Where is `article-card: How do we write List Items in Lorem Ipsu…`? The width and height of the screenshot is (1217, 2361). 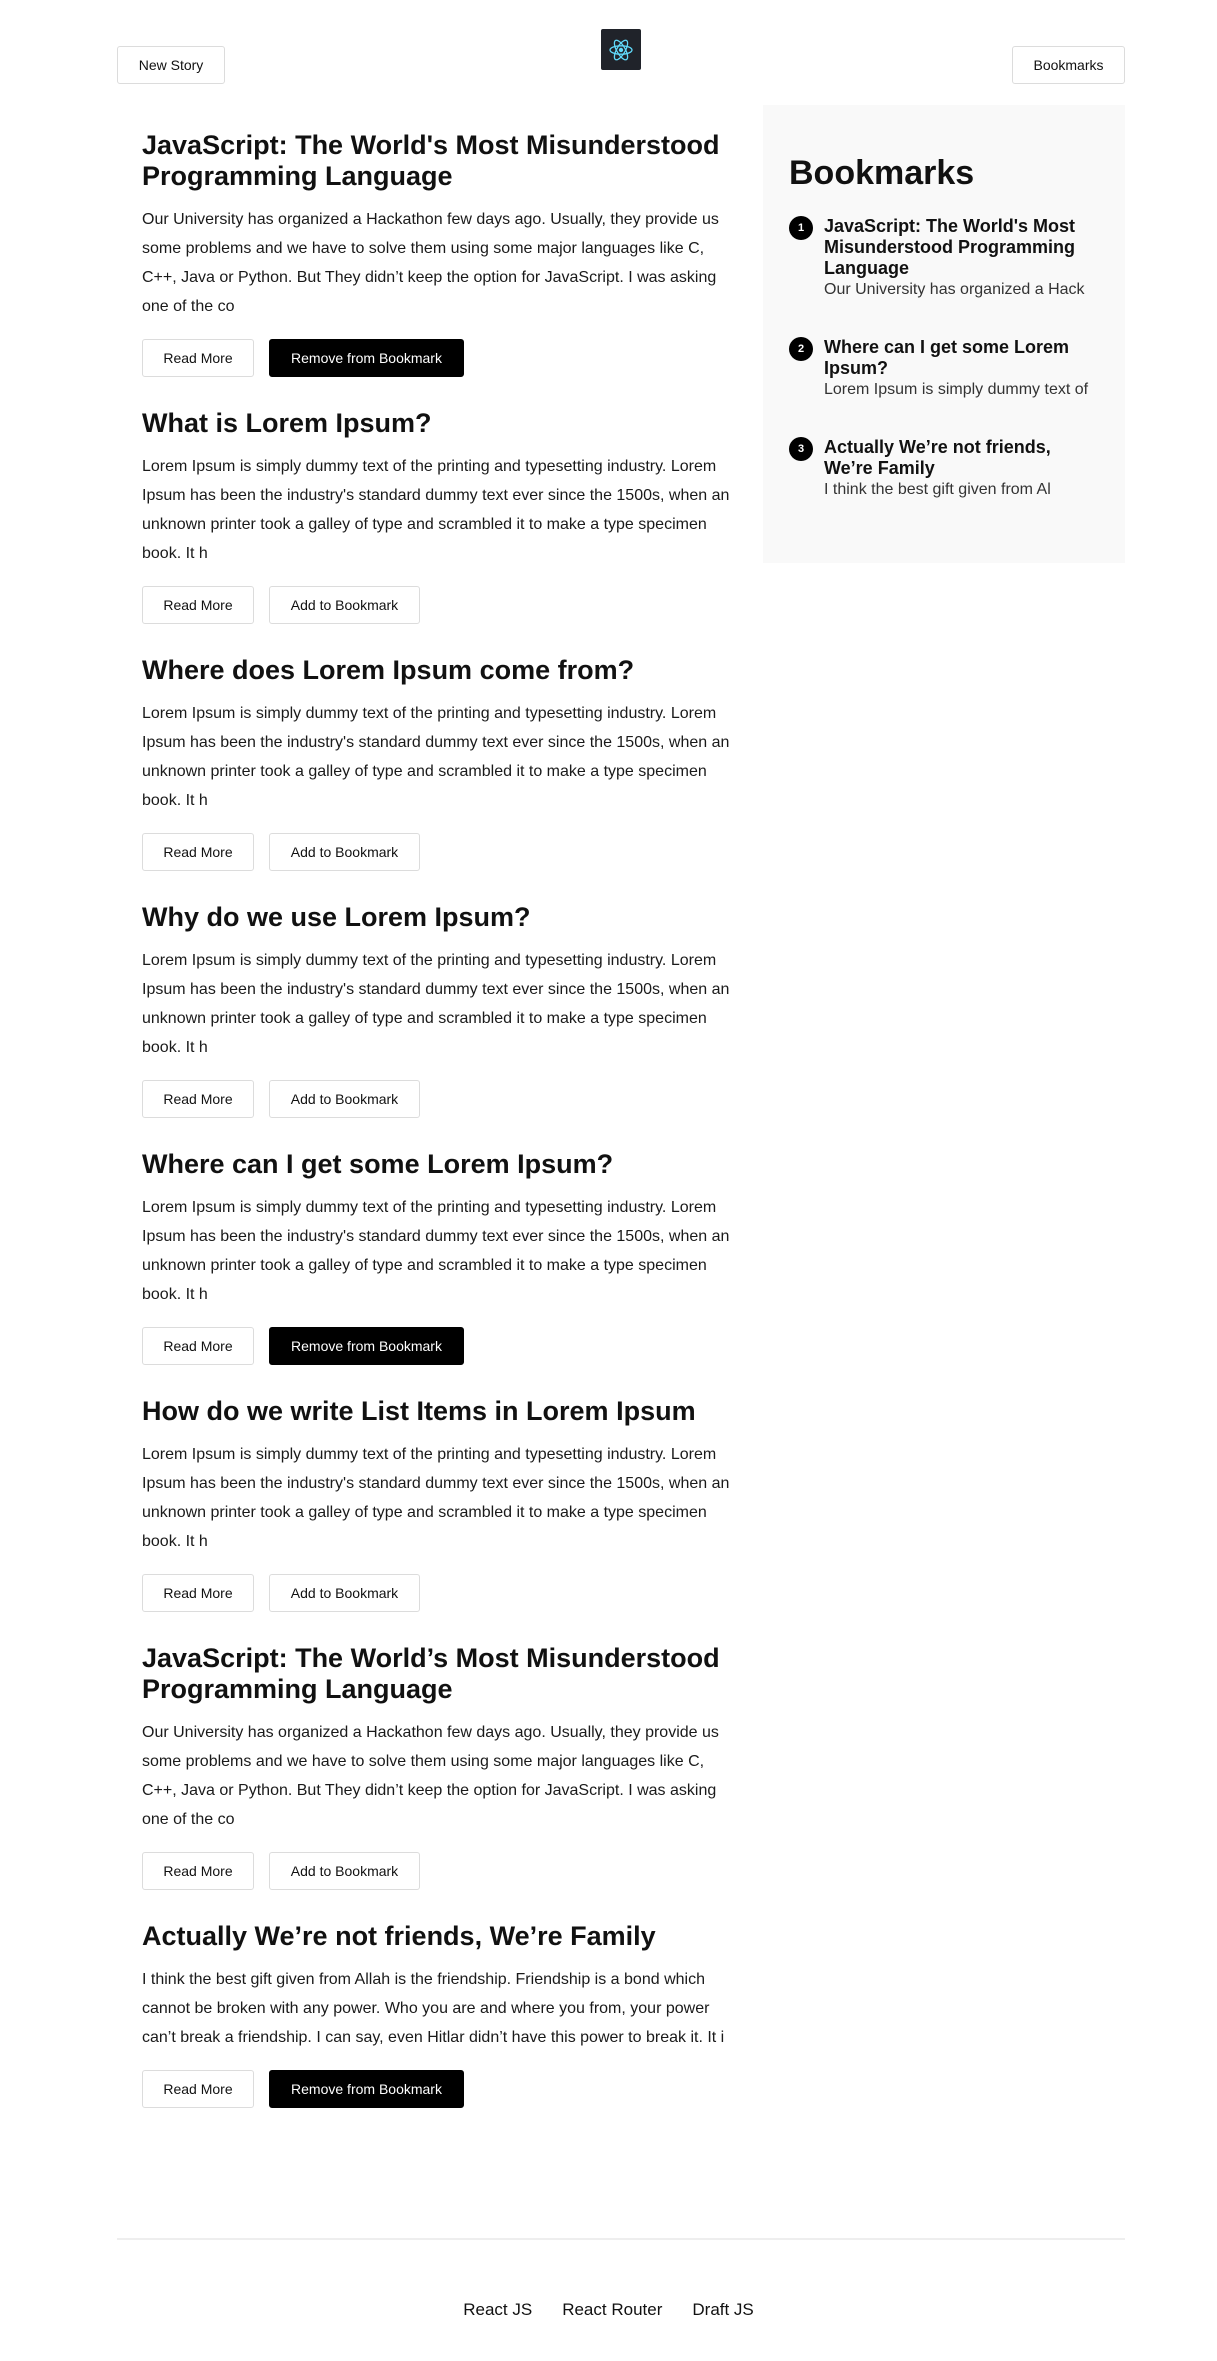
article-card: How do we write List Items in Lorem Ipsu… is located at coordinates (437, 1504).